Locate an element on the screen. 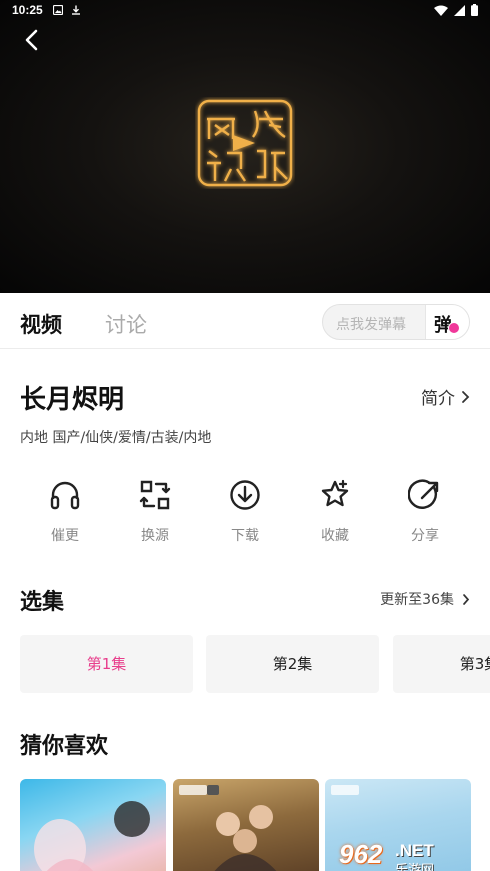 Image resolution: width=490 pixels, height=871 pixels. danmu-check-icon is located at coordinates (454, 328).